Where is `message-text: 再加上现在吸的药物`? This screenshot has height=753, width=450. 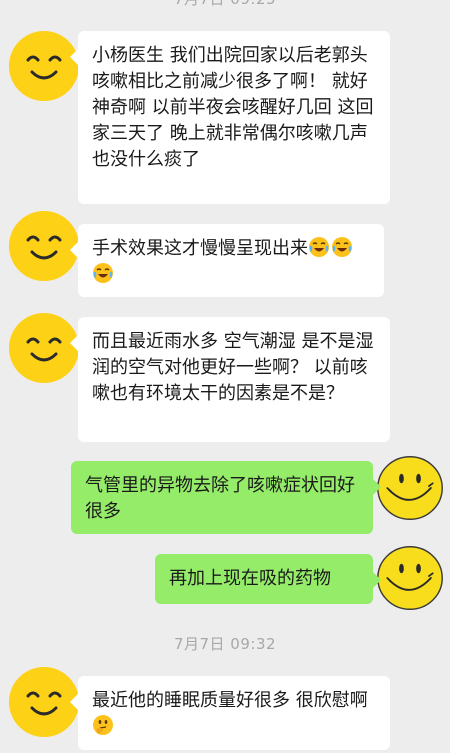 message-text: 再加上现在吸的药物 is located at coordinates (250, 578).